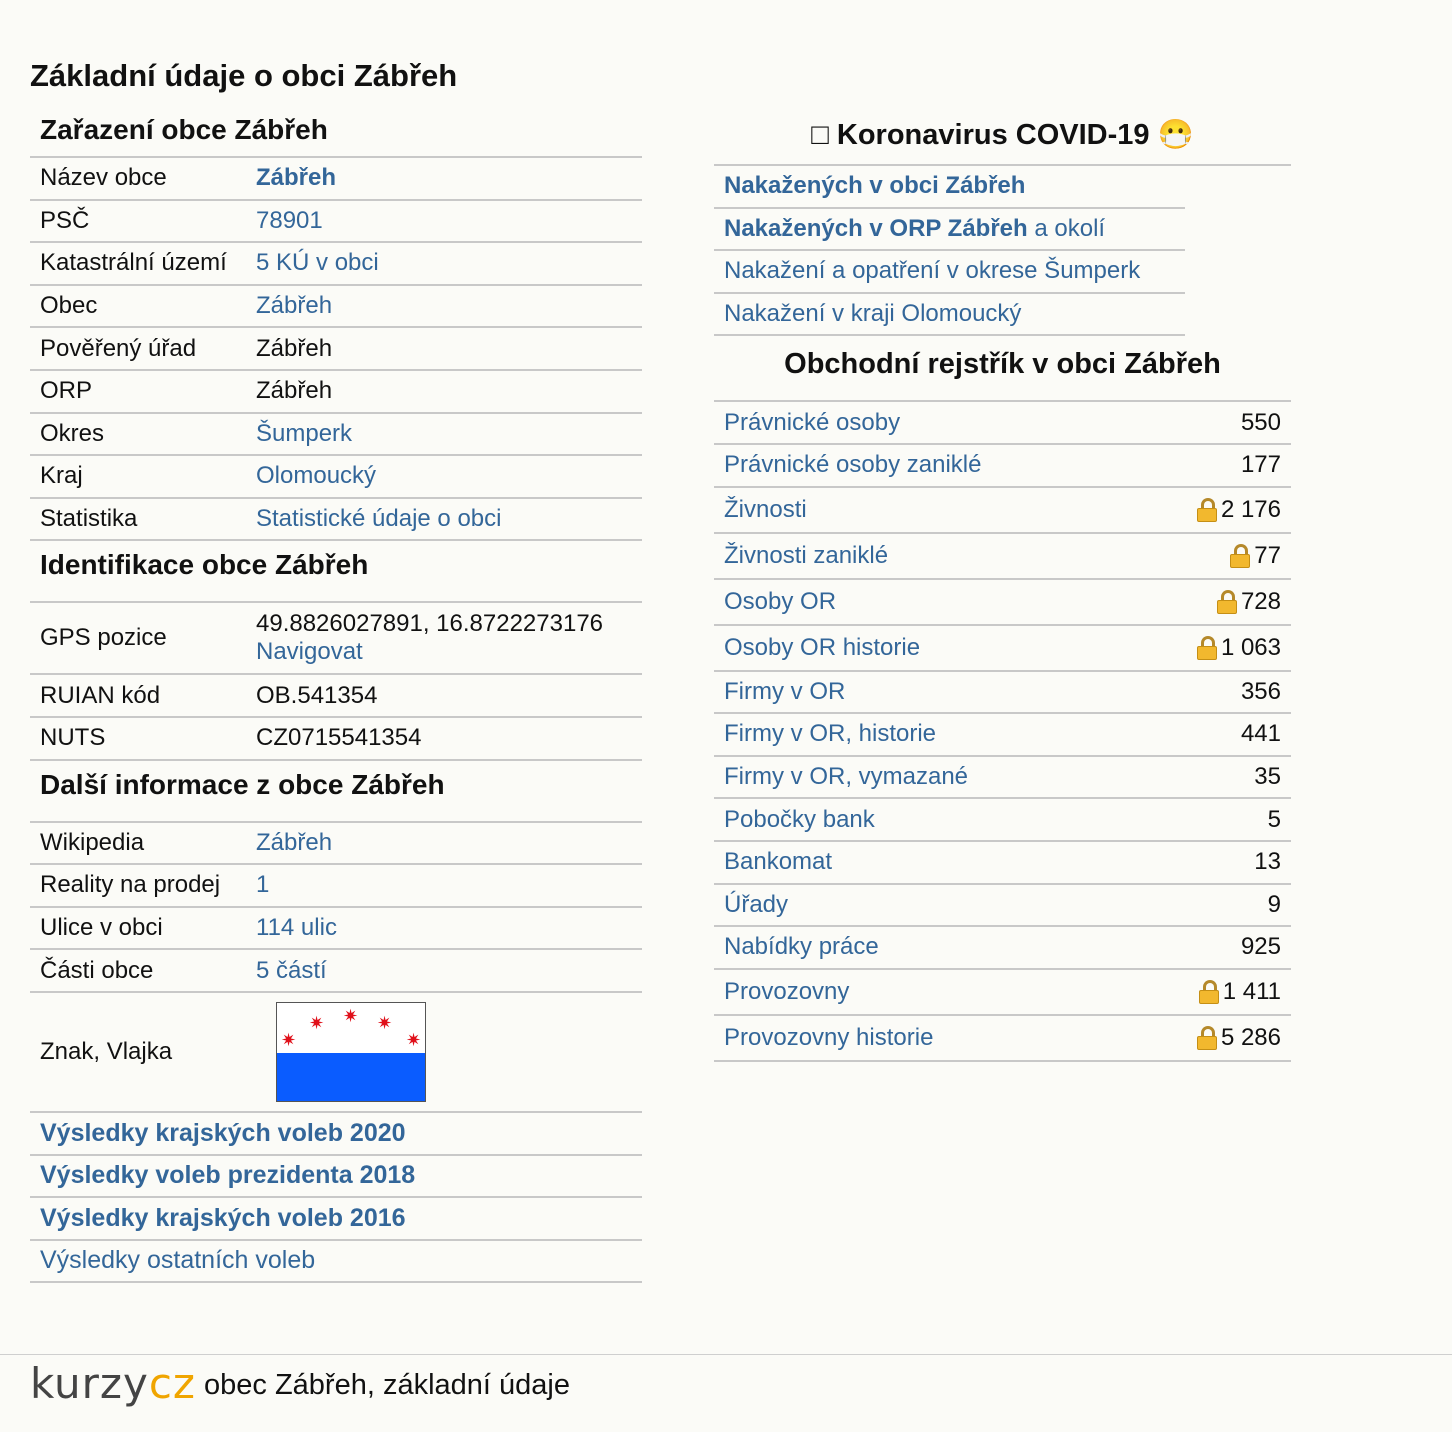 This screenshot has width=1452, height=1432. I want to click on logo-part-cz: cz, so click(172, 1383).